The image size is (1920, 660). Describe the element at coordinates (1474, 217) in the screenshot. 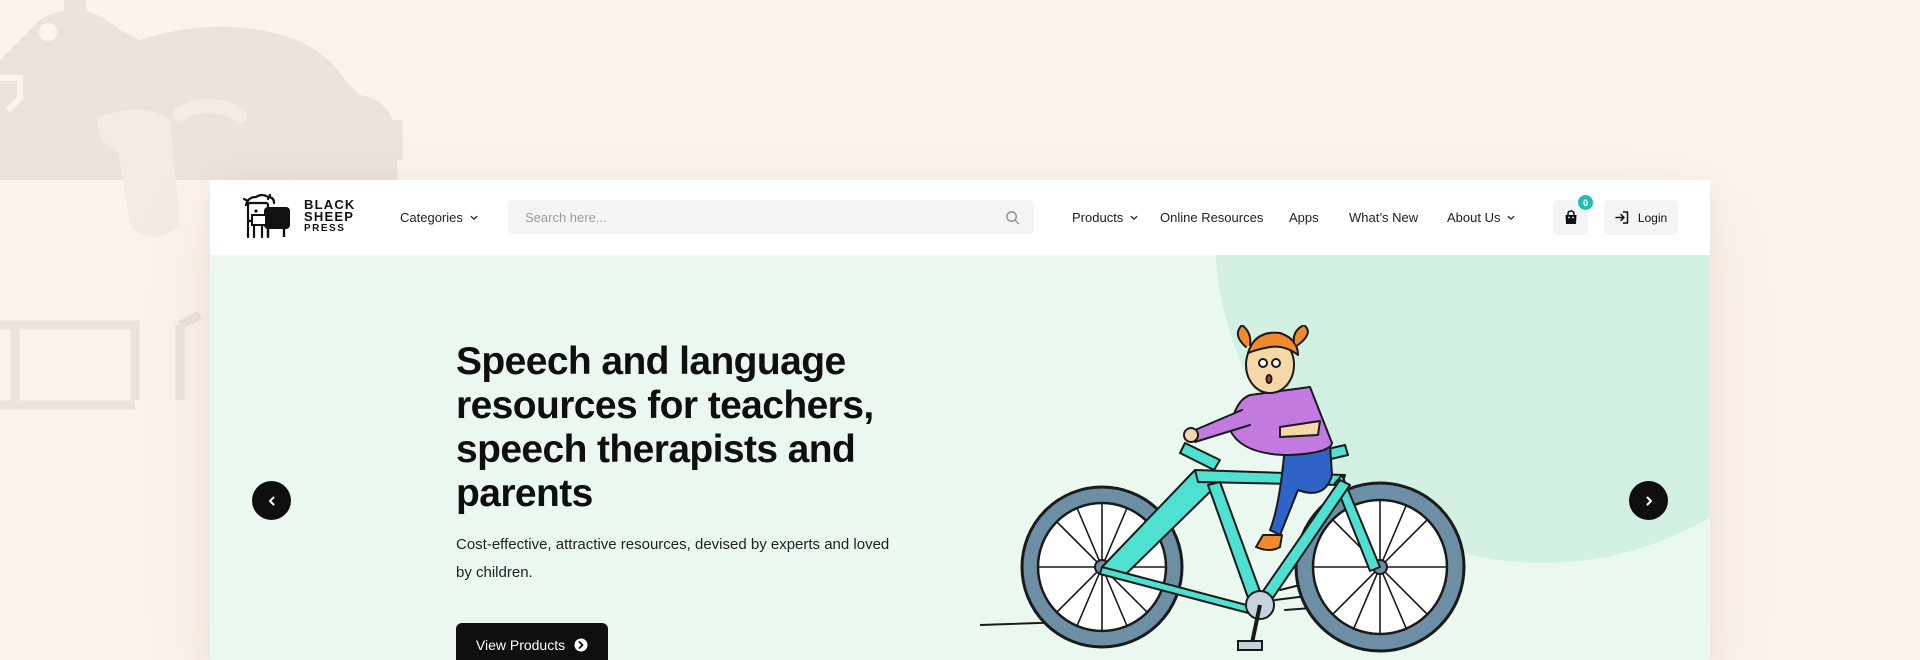

I see `about-us-label: About Us` at that location.